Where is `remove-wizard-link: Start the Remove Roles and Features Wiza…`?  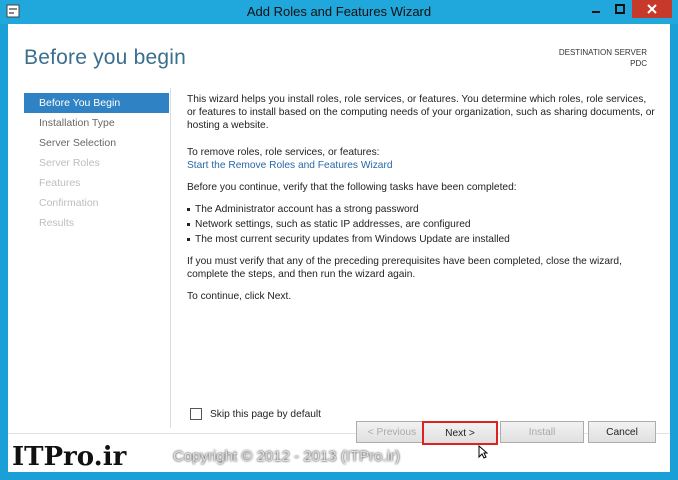 remove-wizard-link: Start the Remove Roles and Features Wiza… is located at coordinates (422, 165).